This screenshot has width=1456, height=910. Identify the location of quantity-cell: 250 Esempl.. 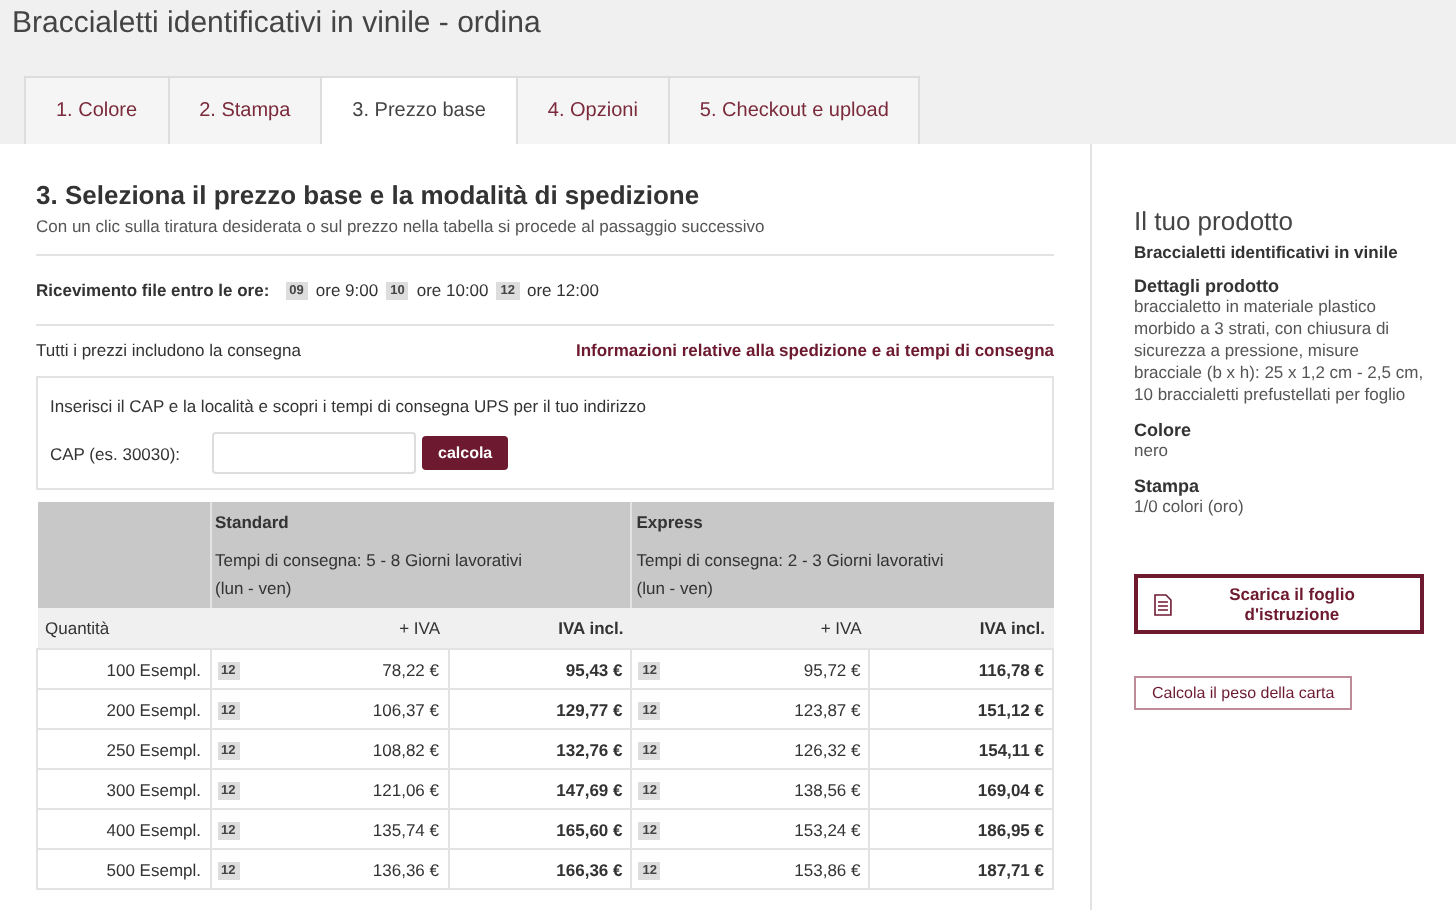
(123, 749).